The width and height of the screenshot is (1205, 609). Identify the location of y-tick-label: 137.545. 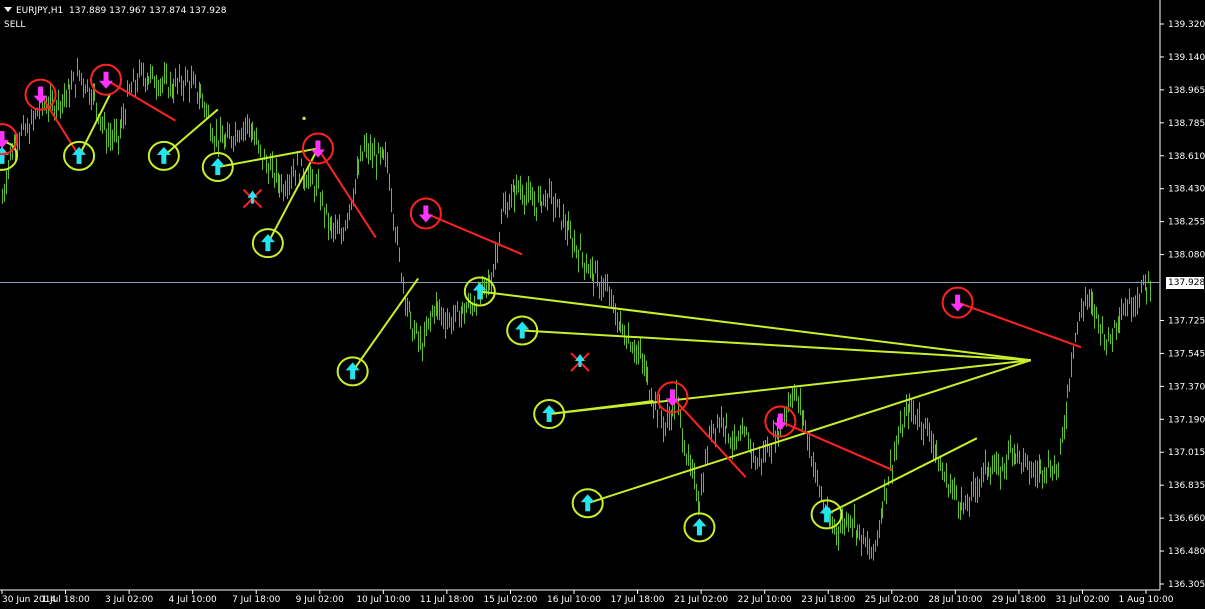
(1186, 354).